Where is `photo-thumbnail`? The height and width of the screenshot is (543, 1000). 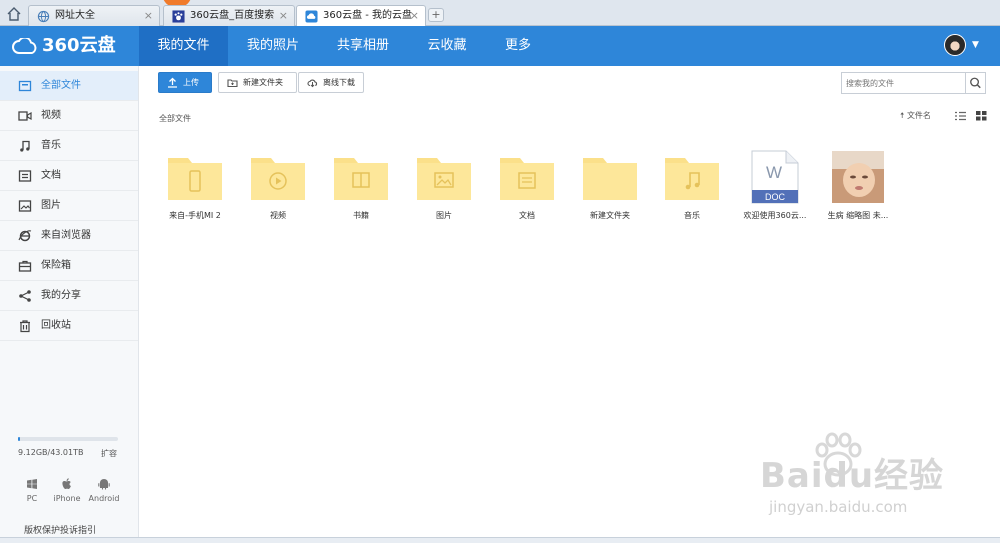
photo-thumbnail is located at coordinates (858, 177).